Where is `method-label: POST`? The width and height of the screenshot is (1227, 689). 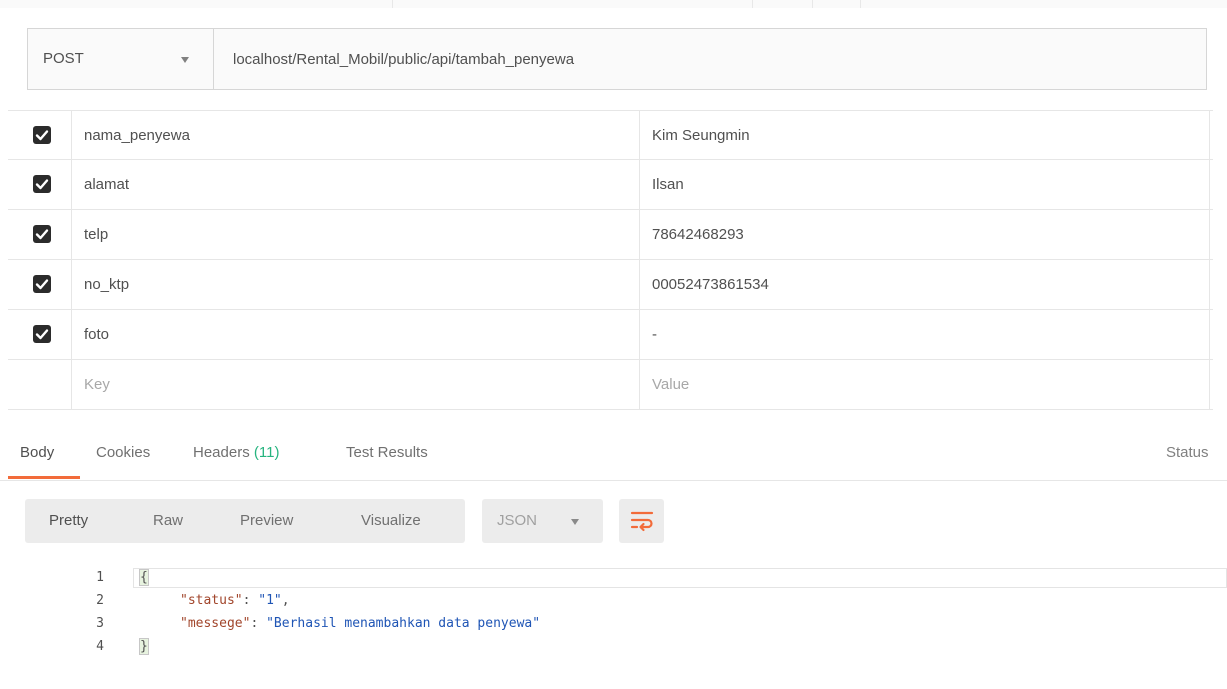
method-label: POST is located at coordinates (63, 58).